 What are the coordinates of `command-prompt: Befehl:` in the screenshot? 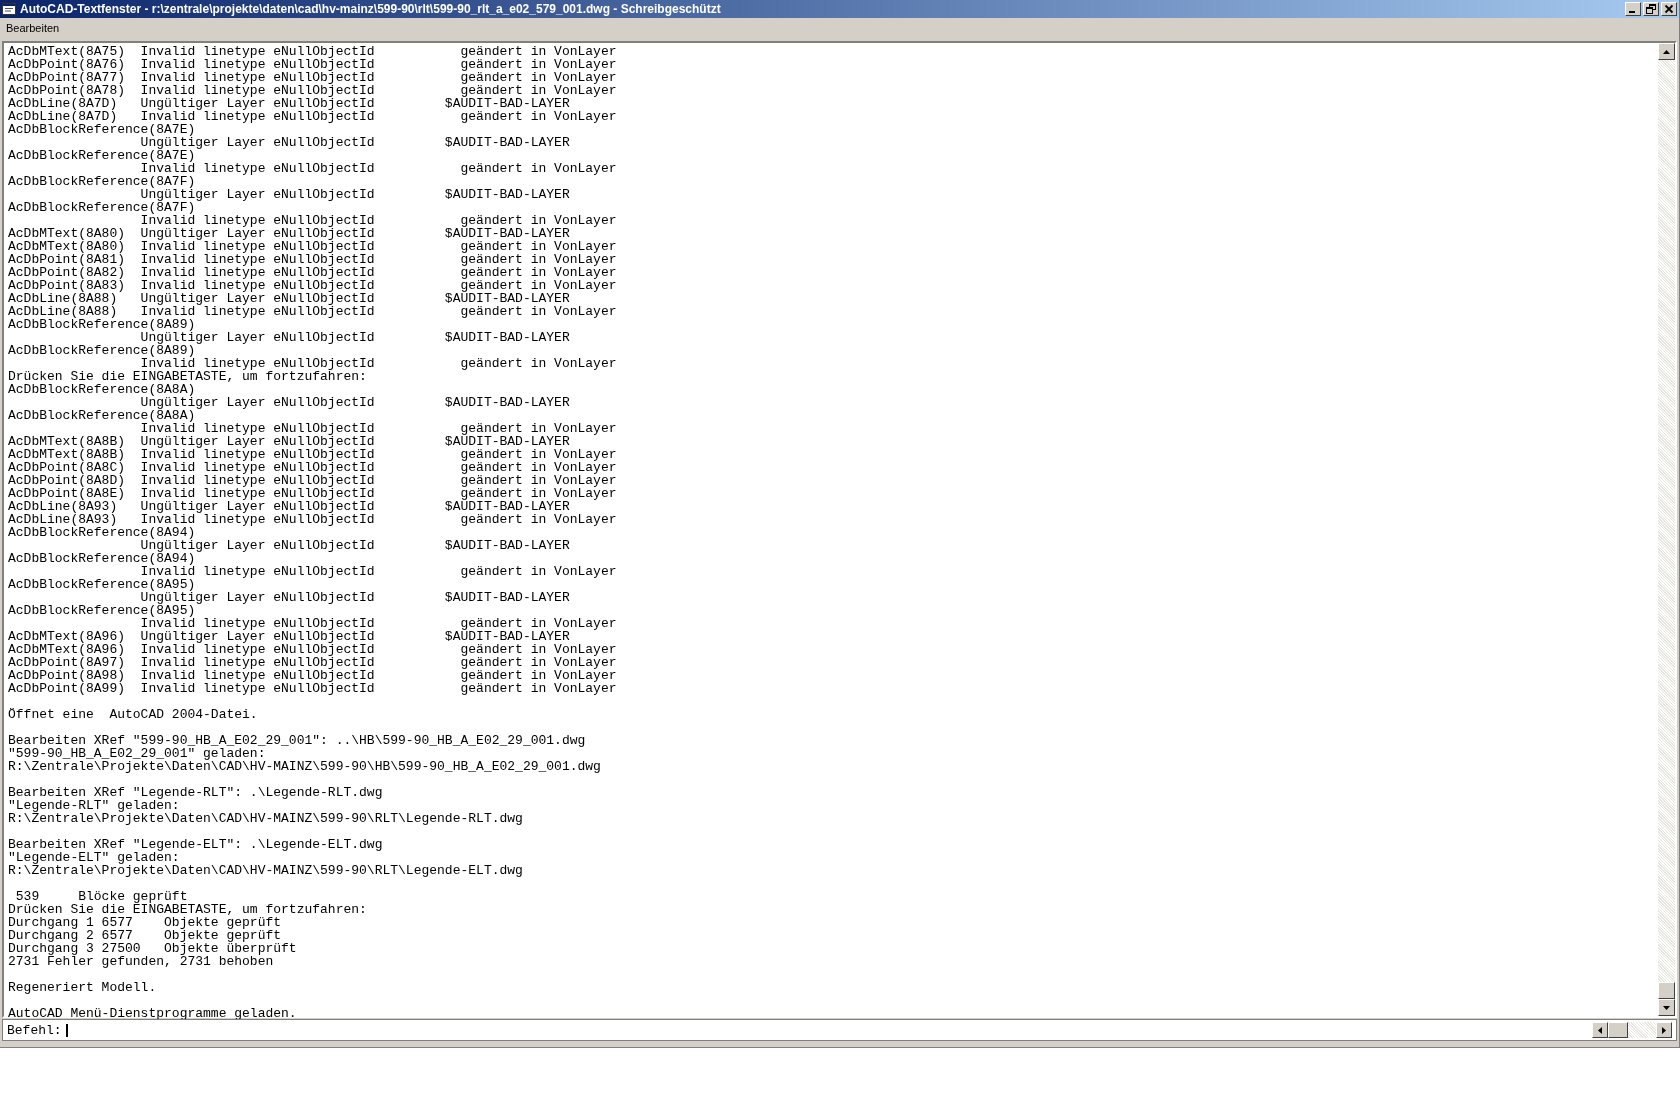 It's located at (34, 1030).